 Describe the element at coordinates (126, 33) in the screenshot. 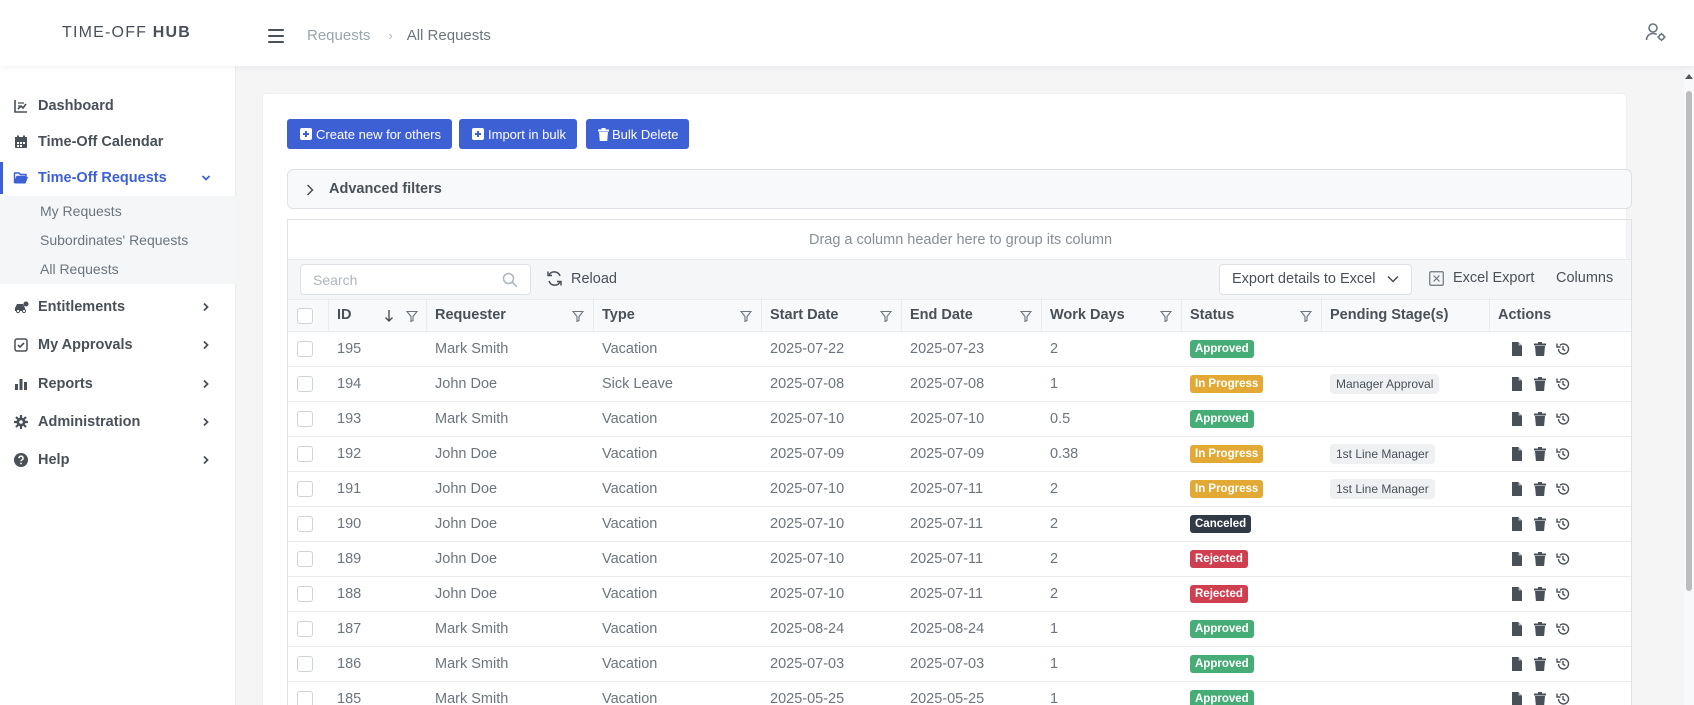

I see `app-logo: TIME-OFF HUB` at that location.